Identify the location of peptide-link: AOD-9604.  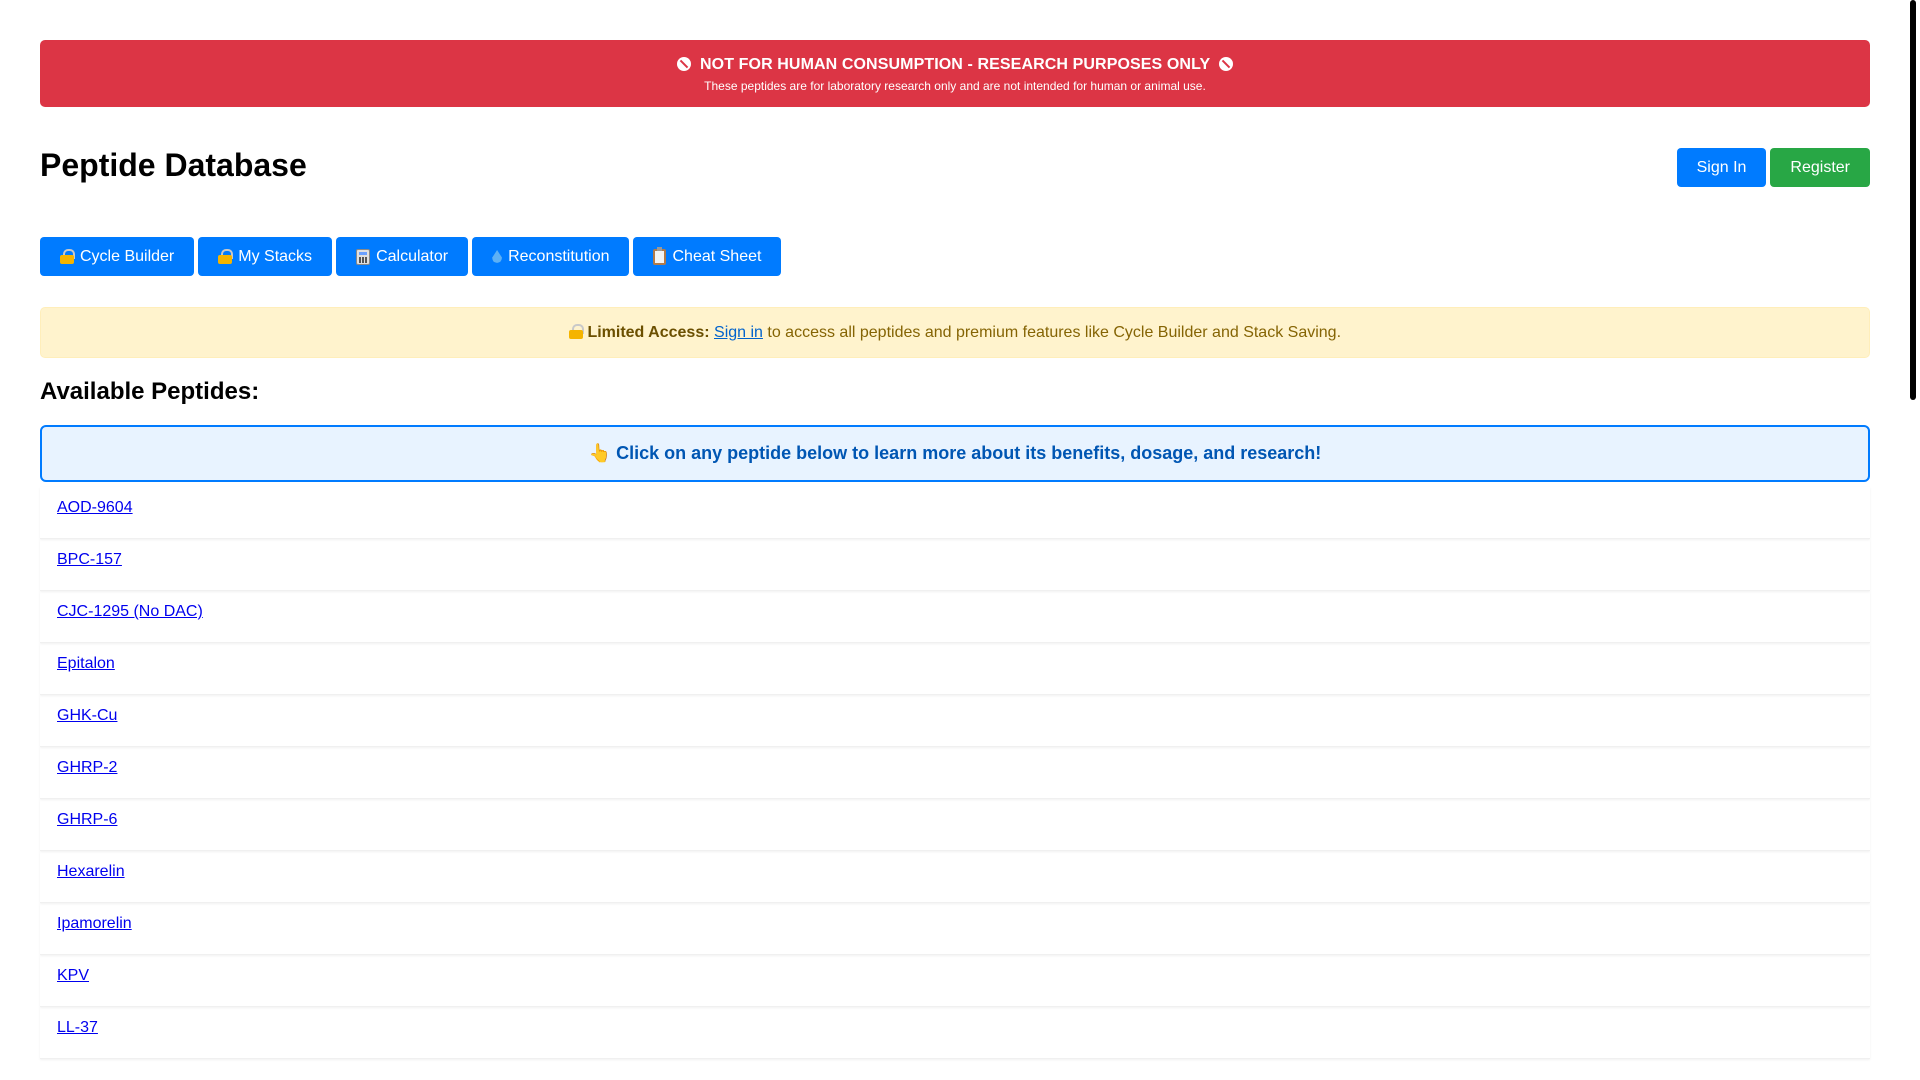
(95, 507).